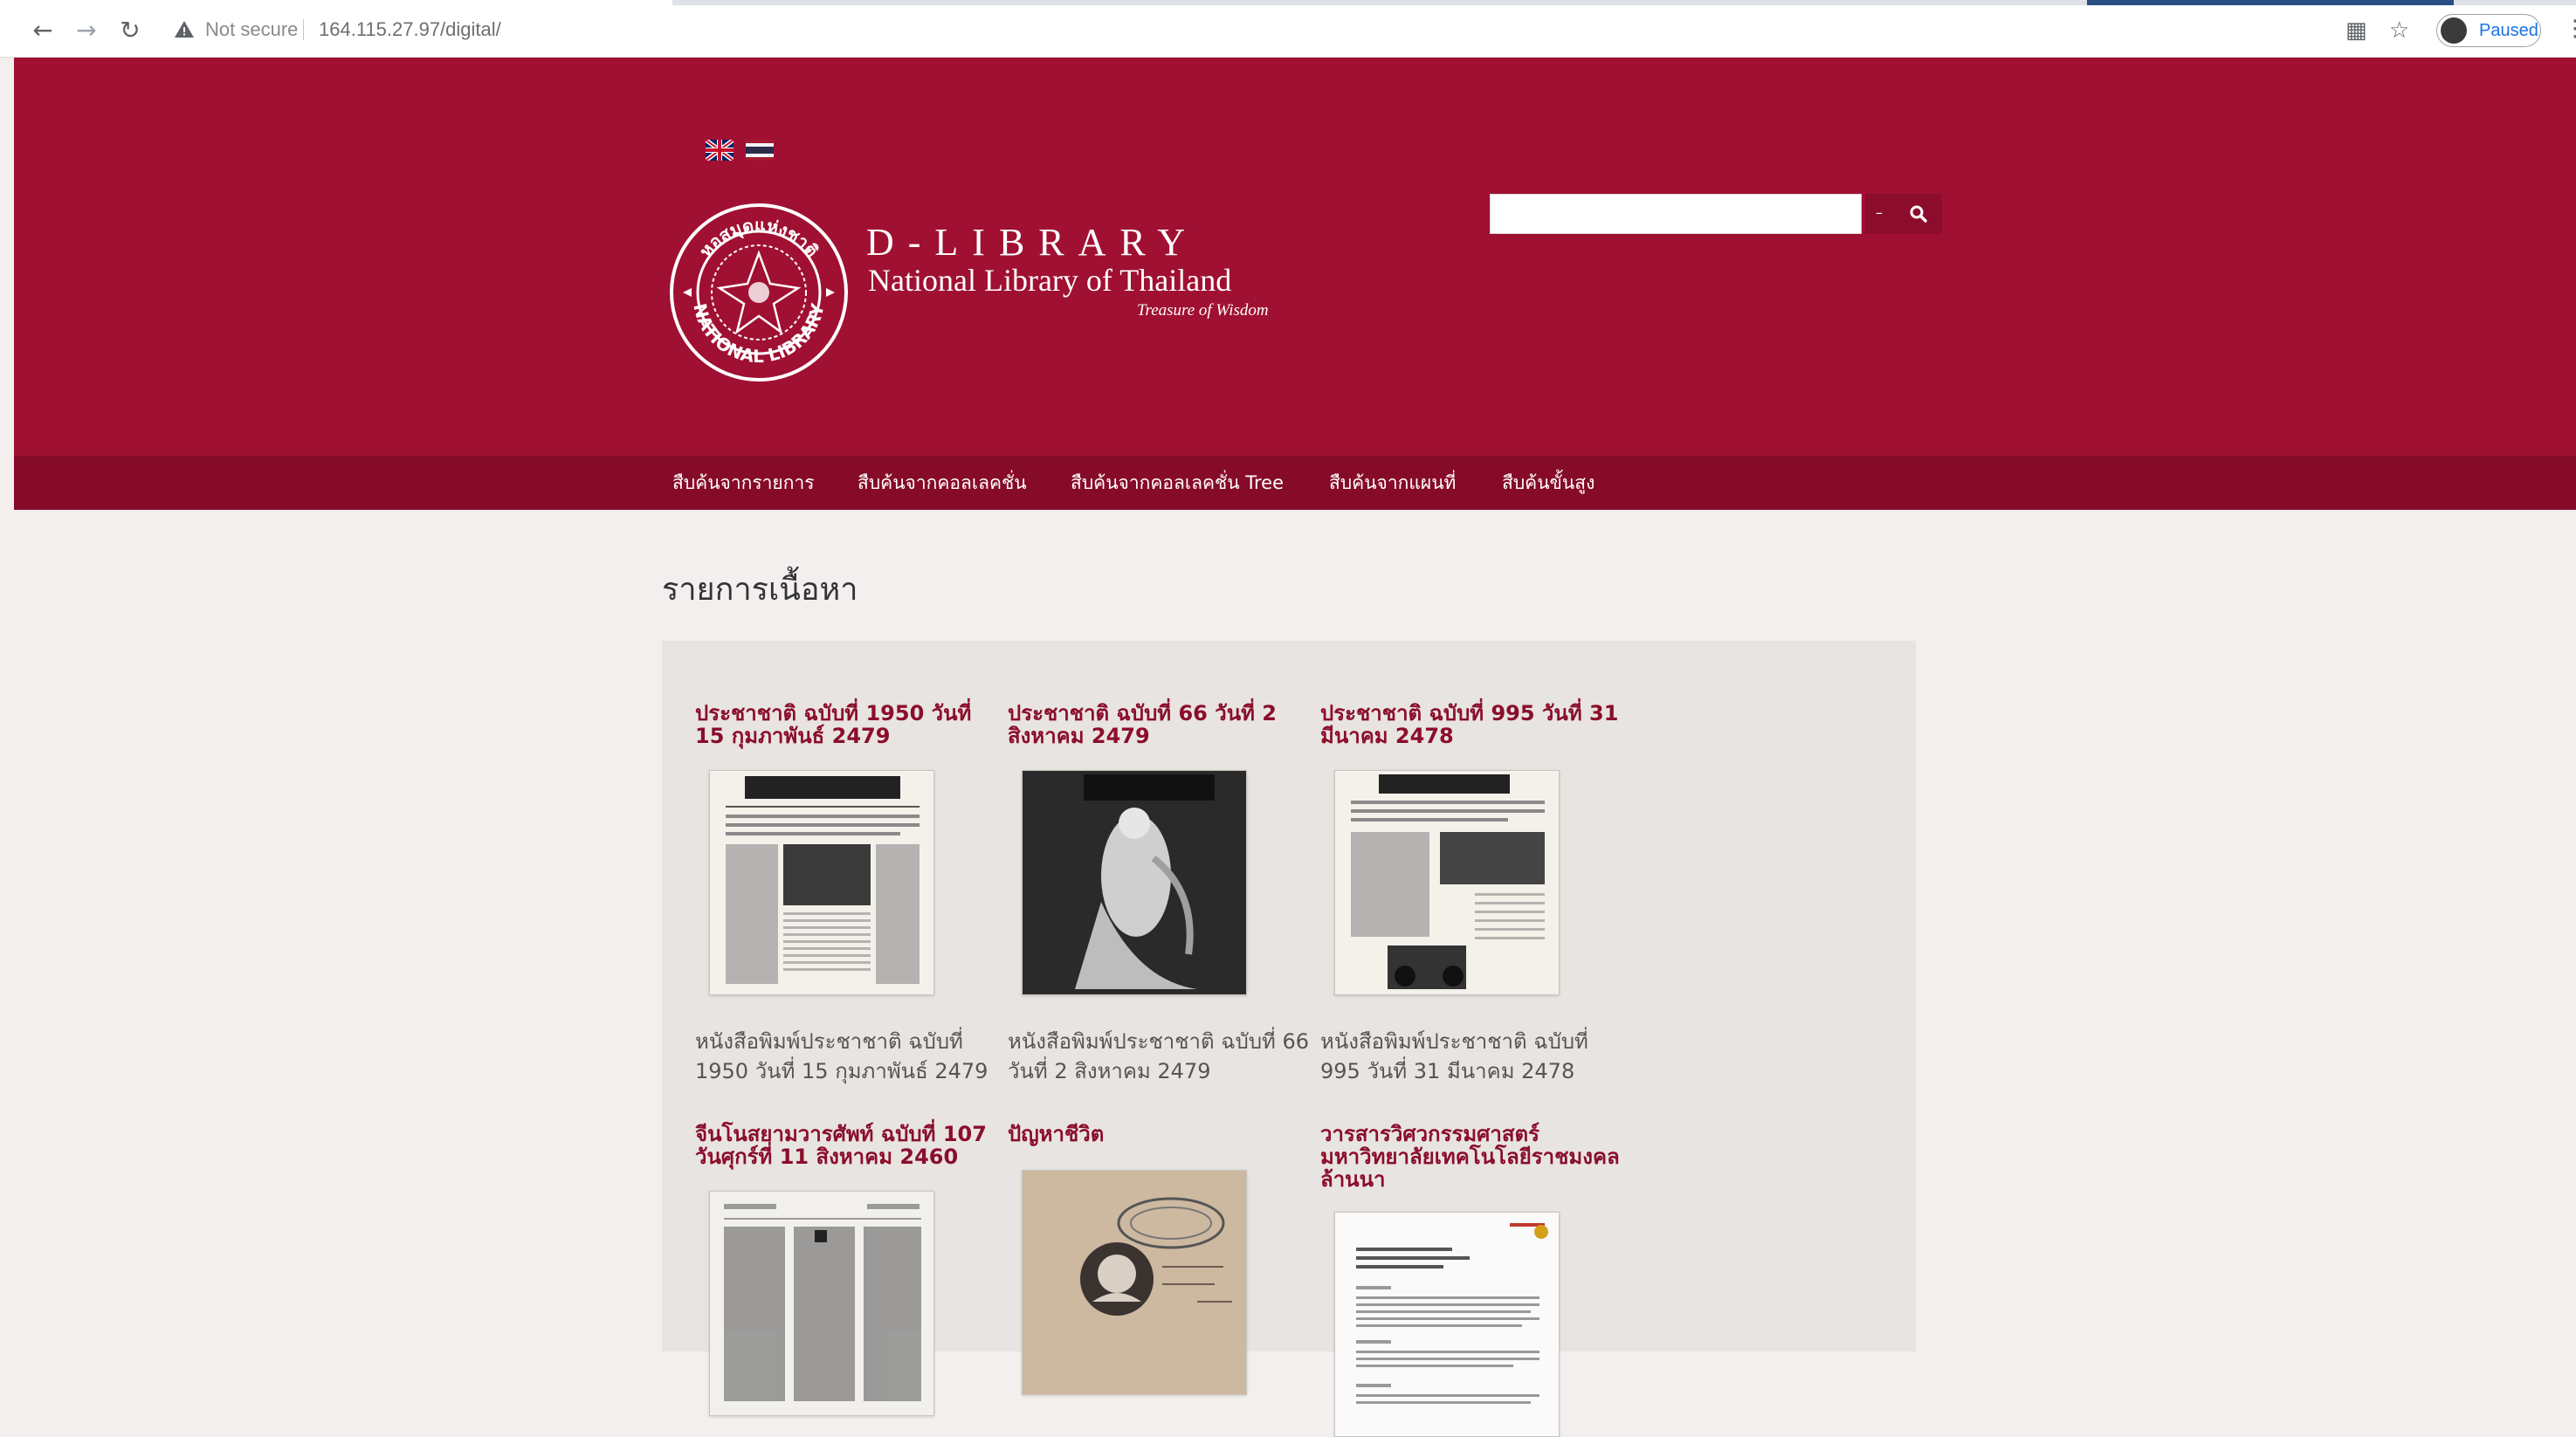  I want to click on profile-button: Paused, so click(2488, 31).